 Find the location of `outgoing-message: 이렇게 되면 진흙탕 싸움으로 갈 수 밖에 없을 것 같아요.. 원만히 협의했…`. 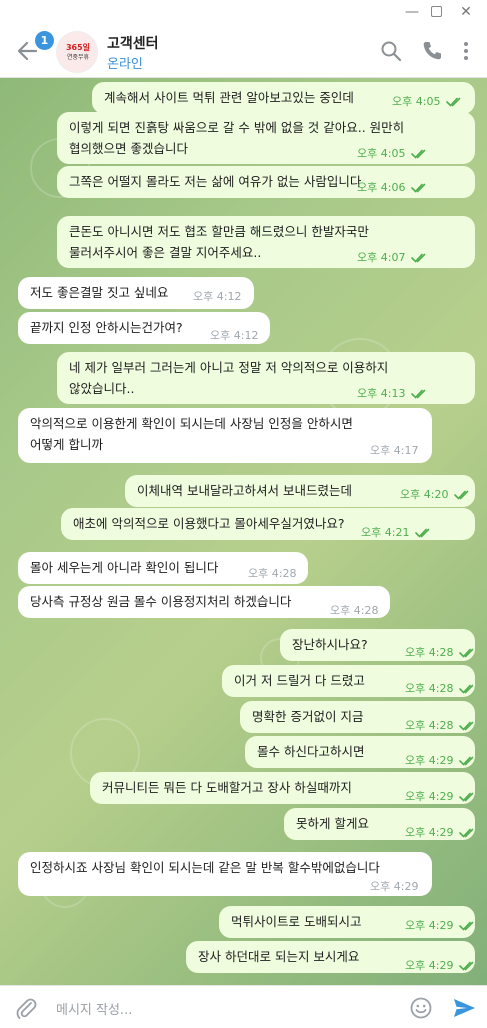

outgoing-message: 이렇게 되면 진흙탕 싸움으로 갈 수 밖에 없을 것 같아요.. 원만히 협의했… is located at coordinates (266, 138).